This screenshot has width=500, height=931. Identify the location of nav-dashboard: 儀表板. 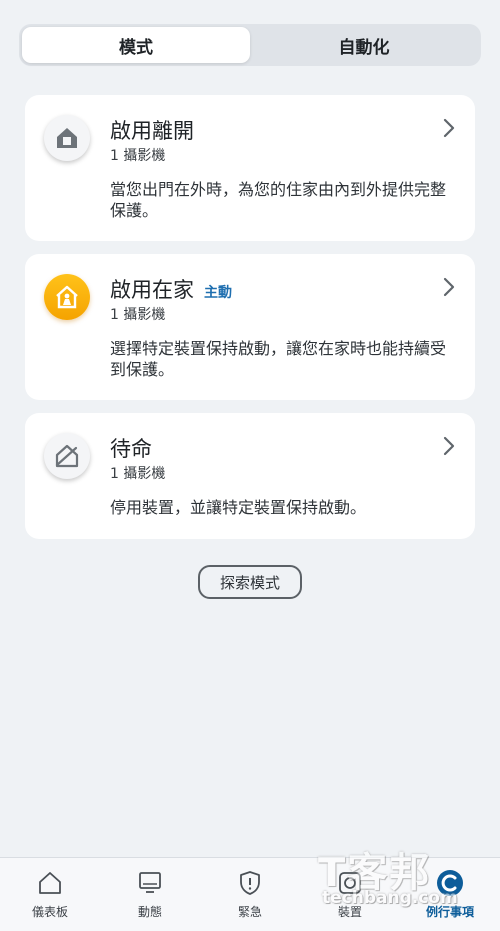
(50, 894).